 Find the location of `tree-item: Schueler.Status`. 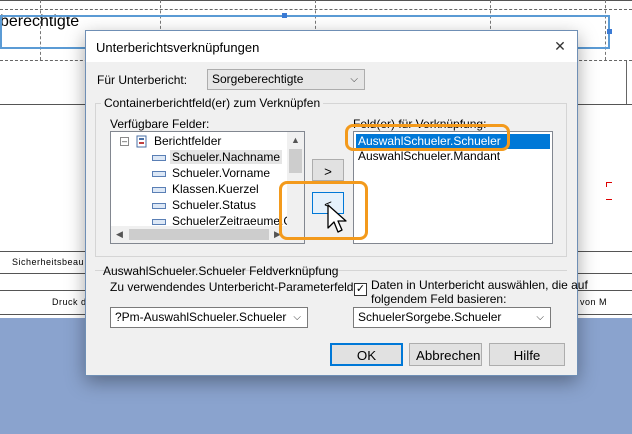

tree-item: Schueler.Status is located at coordinates (205, 205).